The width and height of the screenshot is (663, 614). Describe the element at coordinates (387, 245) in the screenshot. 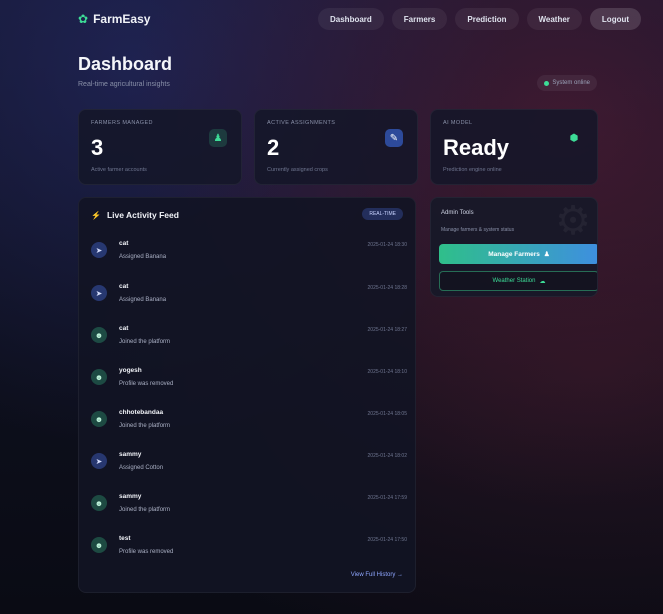

I see `activity-time: 2025-01-24 18:30` at that location.